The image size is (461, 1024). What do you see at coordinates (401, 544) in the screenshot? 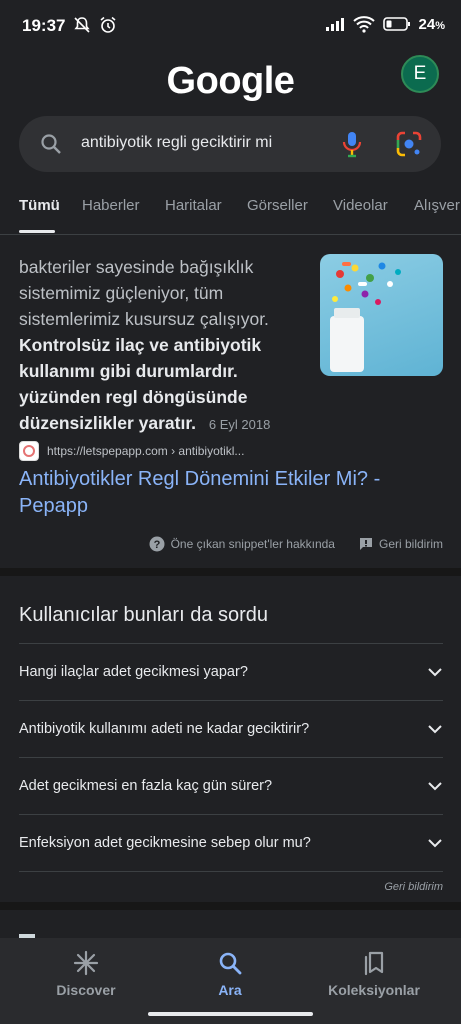
I see `snippet-feedback-link: Geri bildirim` at bounding box center [401, 544].